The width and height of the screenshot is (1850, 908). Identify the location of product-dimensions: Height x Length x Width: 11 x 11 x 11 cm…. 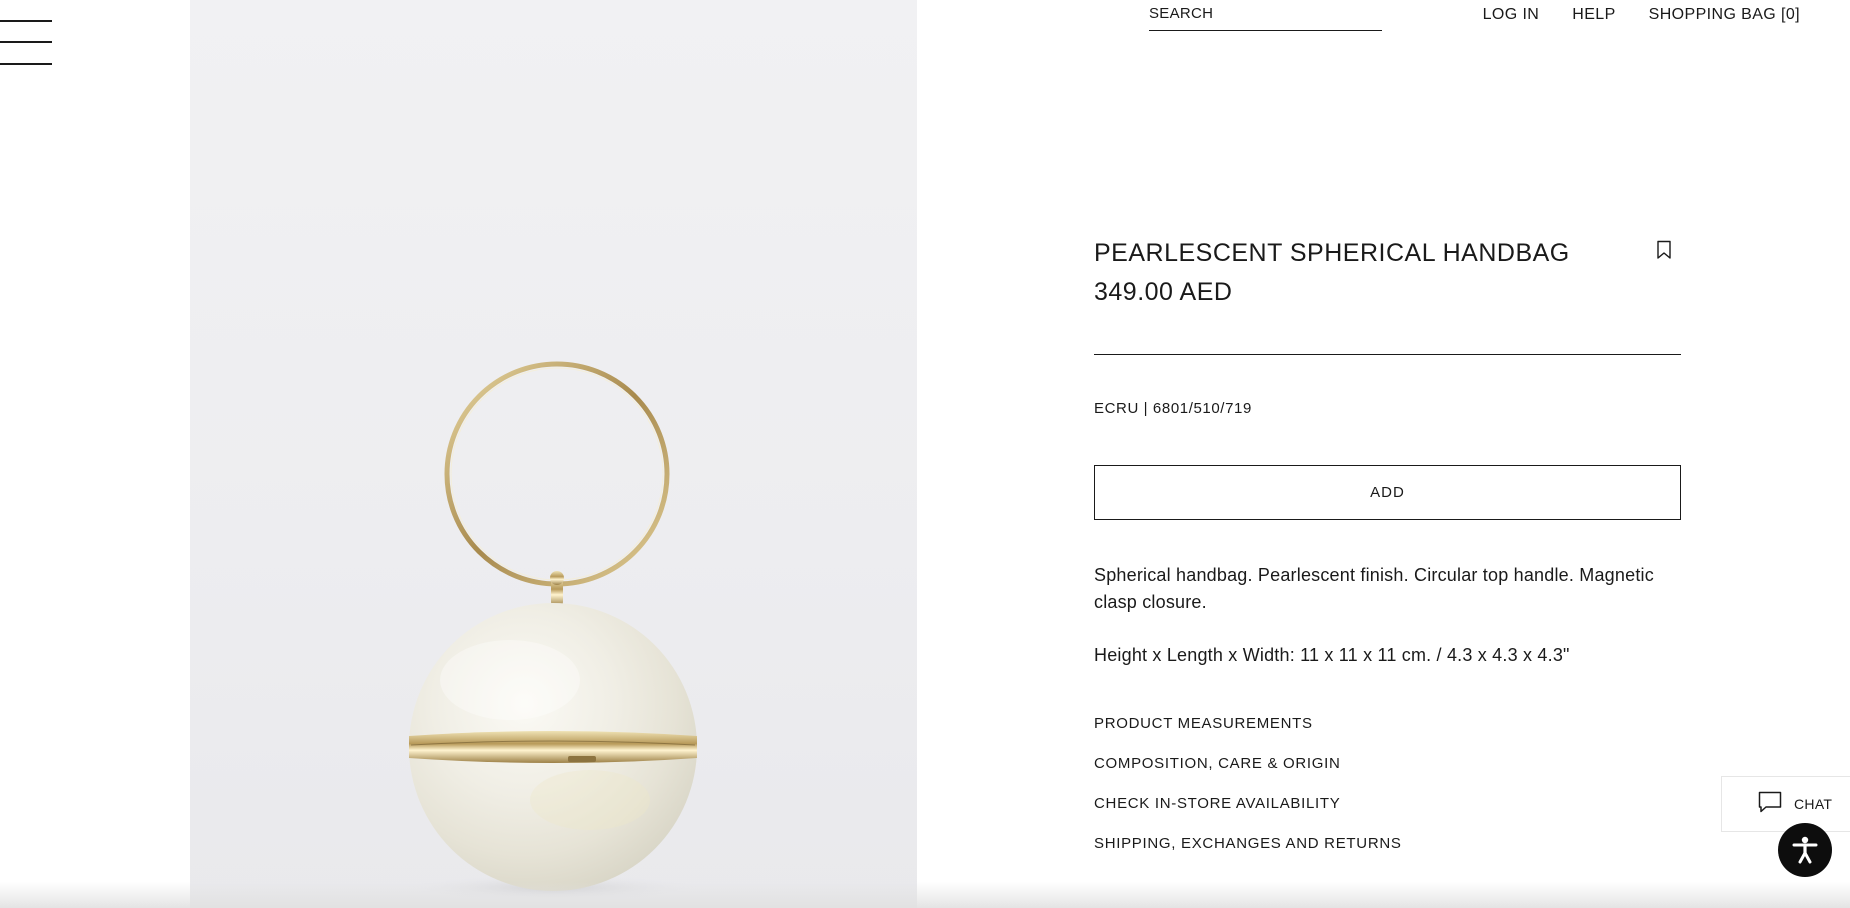
(1332, 655).